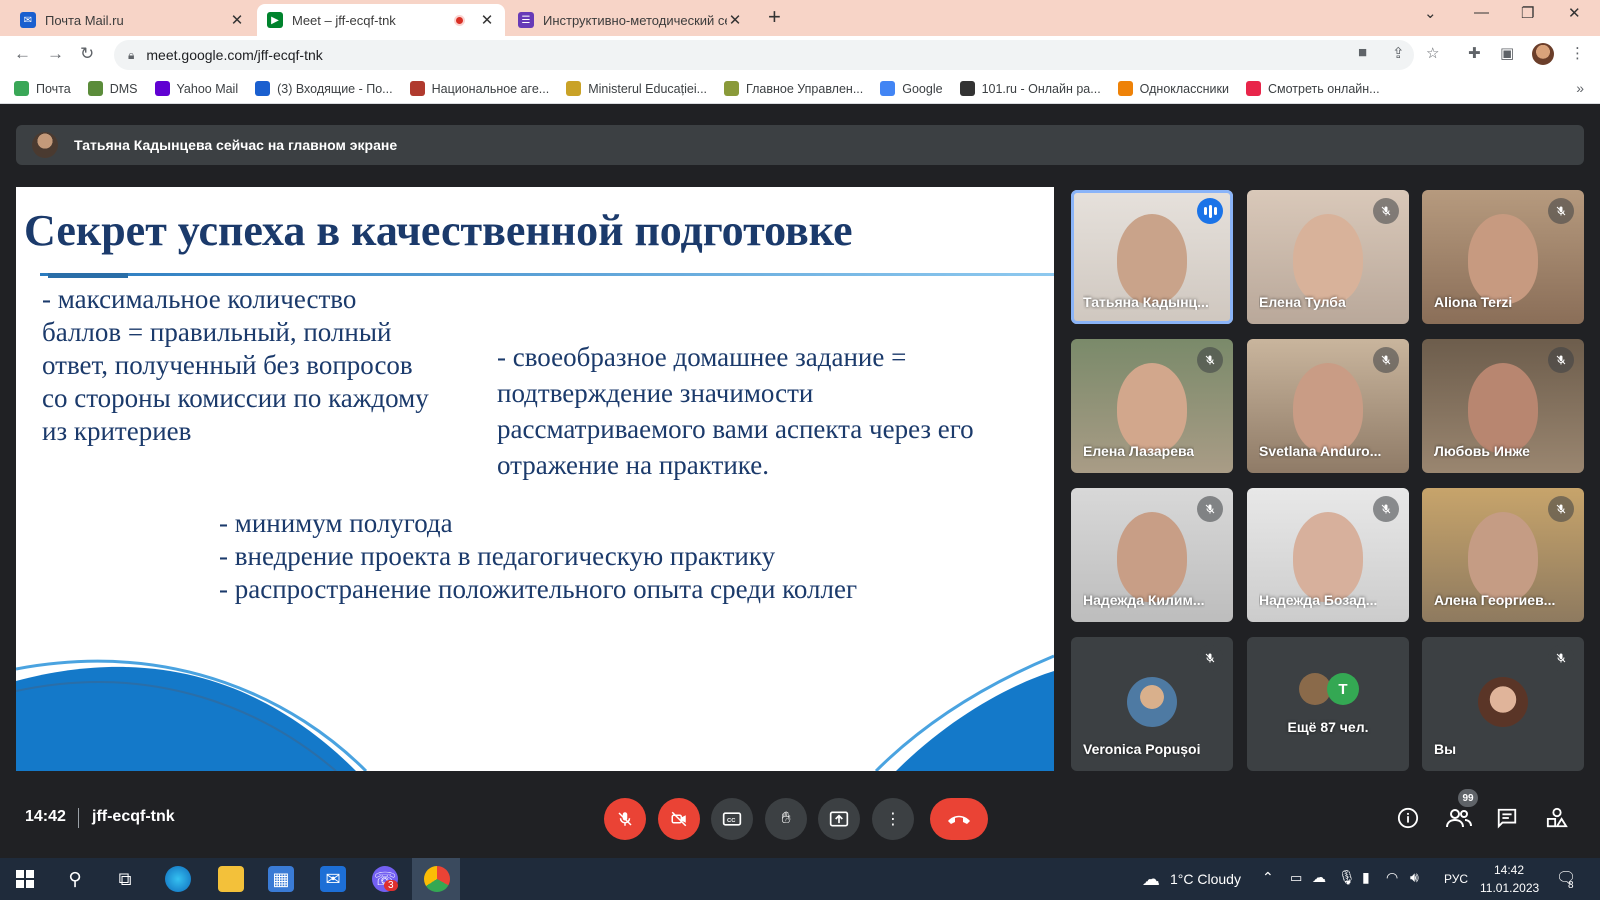 Image resolution: width=1600 pixels, height=900 pixels. Describe the element at coordinates (1509, 870) in the screenshot. I see `clock-time: 14:42` at that location.